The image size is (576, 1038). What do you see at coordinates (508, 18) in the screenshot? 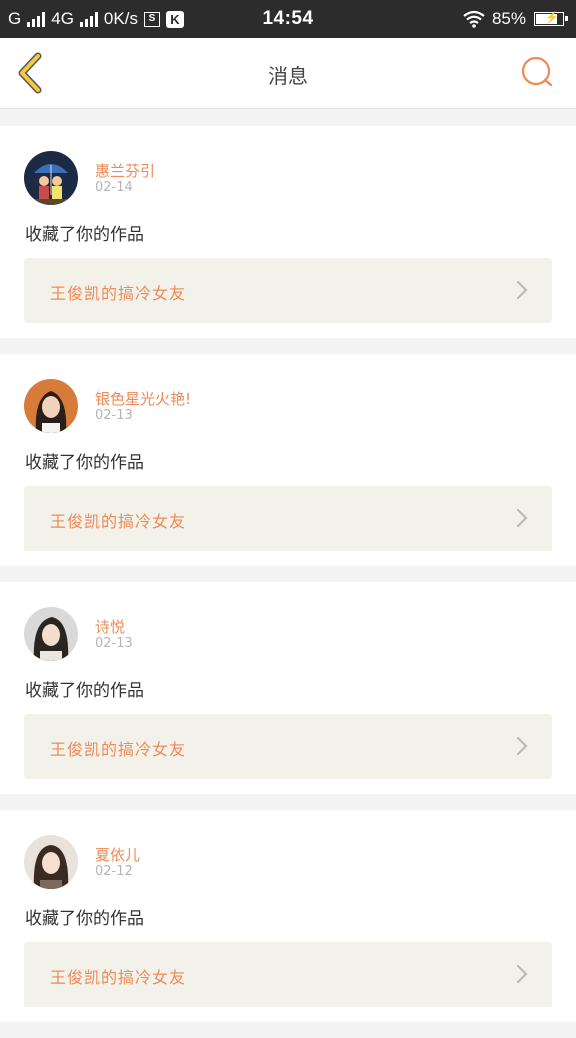
I see `battery-percent: 85%` at bounding box center [508, 18].